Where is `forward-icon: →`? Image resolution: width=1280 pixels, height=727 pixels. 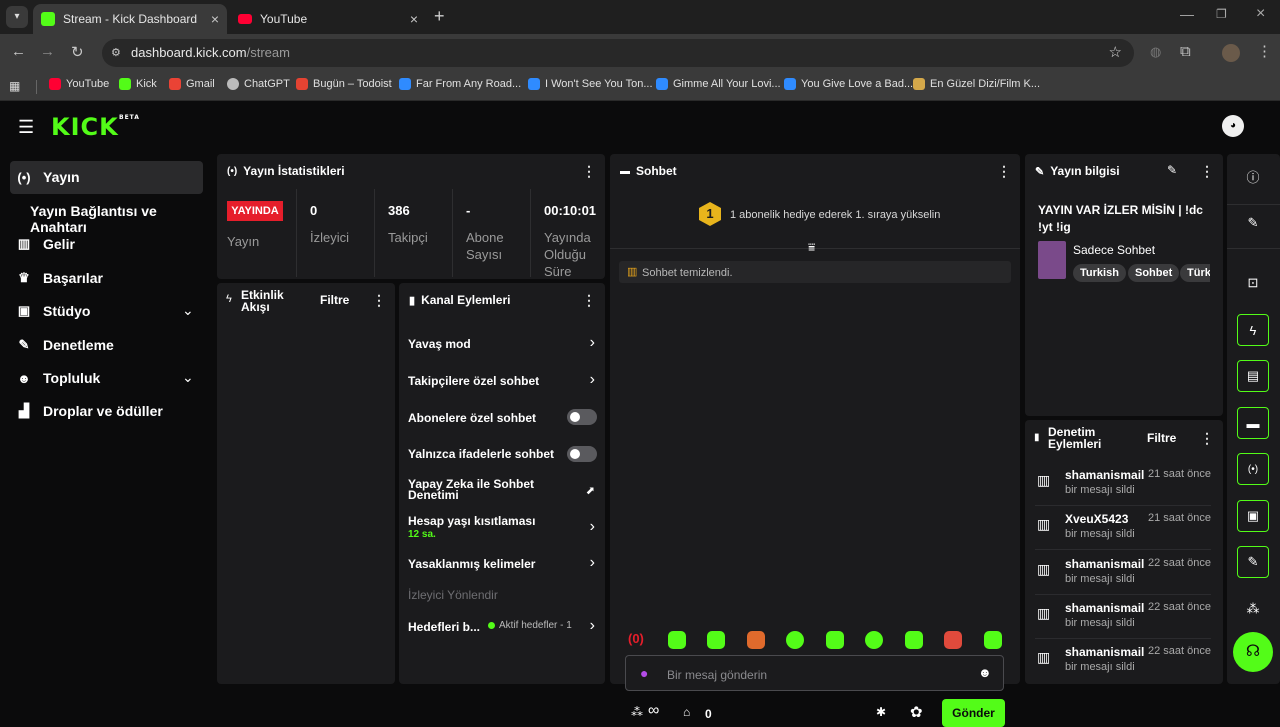 forward-icon: → is located at coordinates (47, 51).